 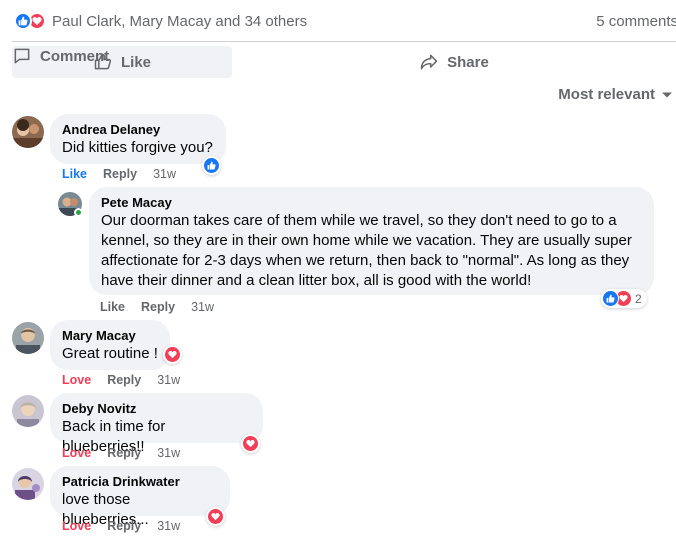 I want to click on share-button: Share, so click(x=454, y=62).